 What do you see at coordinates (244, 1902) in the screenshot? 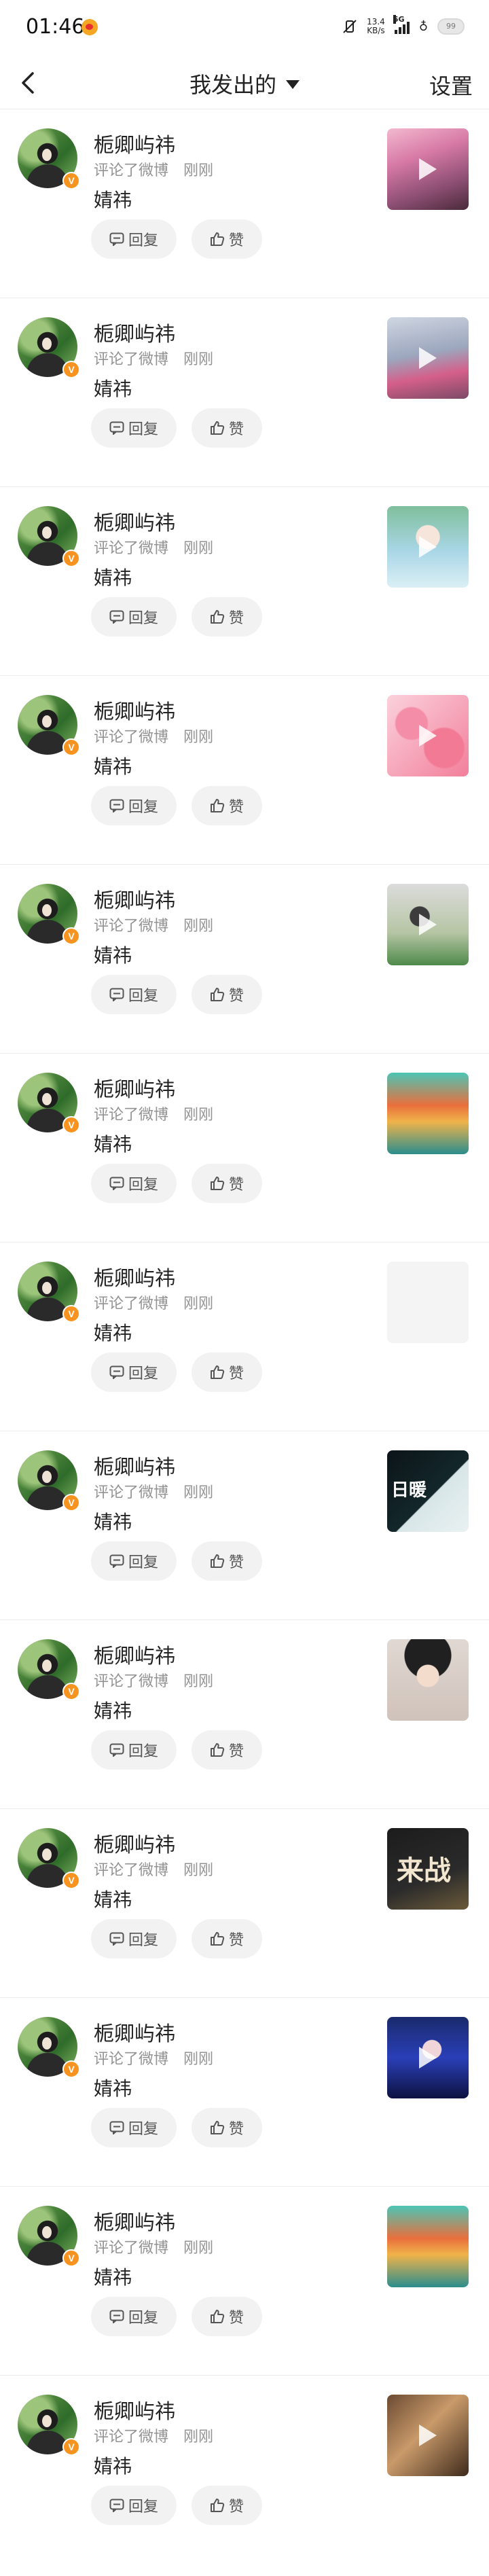
I see `comment-item: V 栀卿屿祎 评论了微博 刚刚 婧祎 回复 赞 来战` at bounding box center [244, 1902].